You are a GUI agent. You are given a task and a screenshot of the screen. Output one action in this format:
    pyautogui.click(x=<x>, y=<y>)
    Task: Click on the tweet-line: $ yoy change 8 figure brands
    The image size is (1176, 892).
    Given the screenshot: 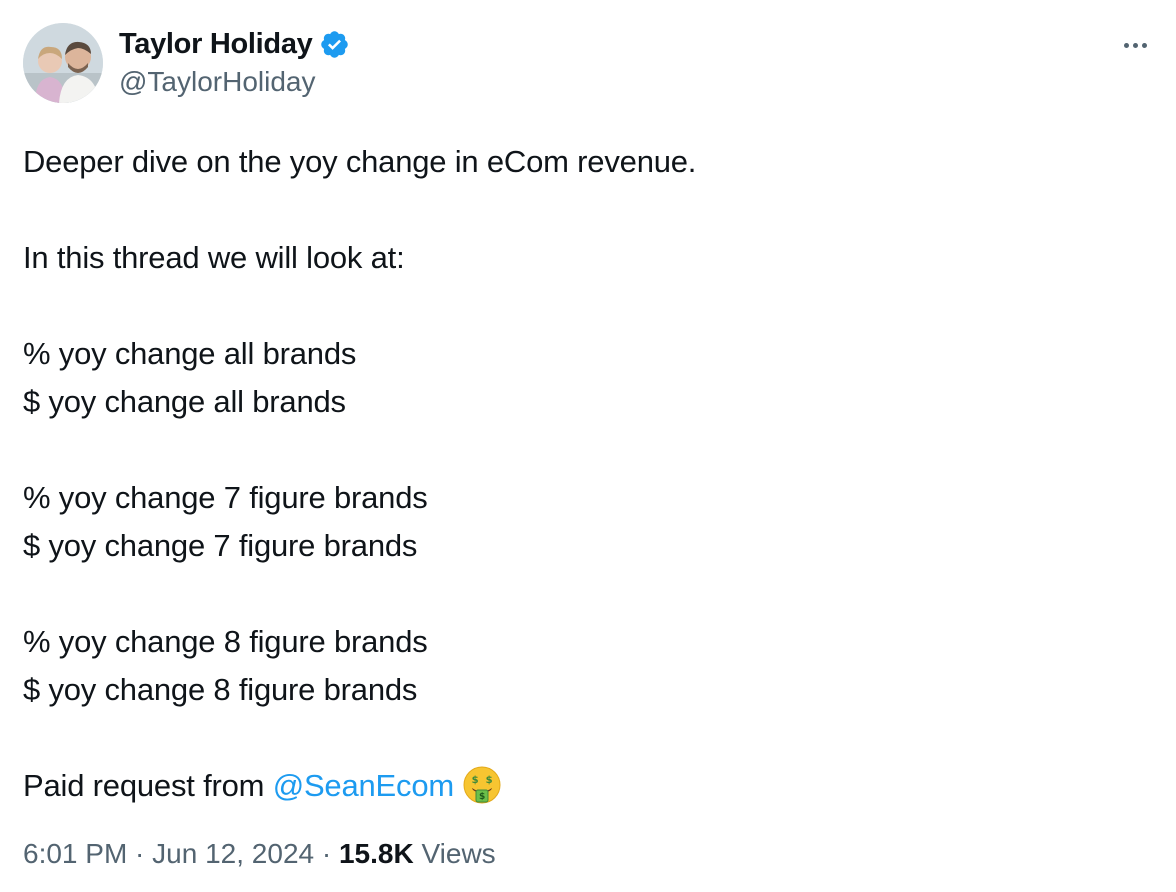 What is the action you would take?
    pyautogui.click(x=220, y=689)
    